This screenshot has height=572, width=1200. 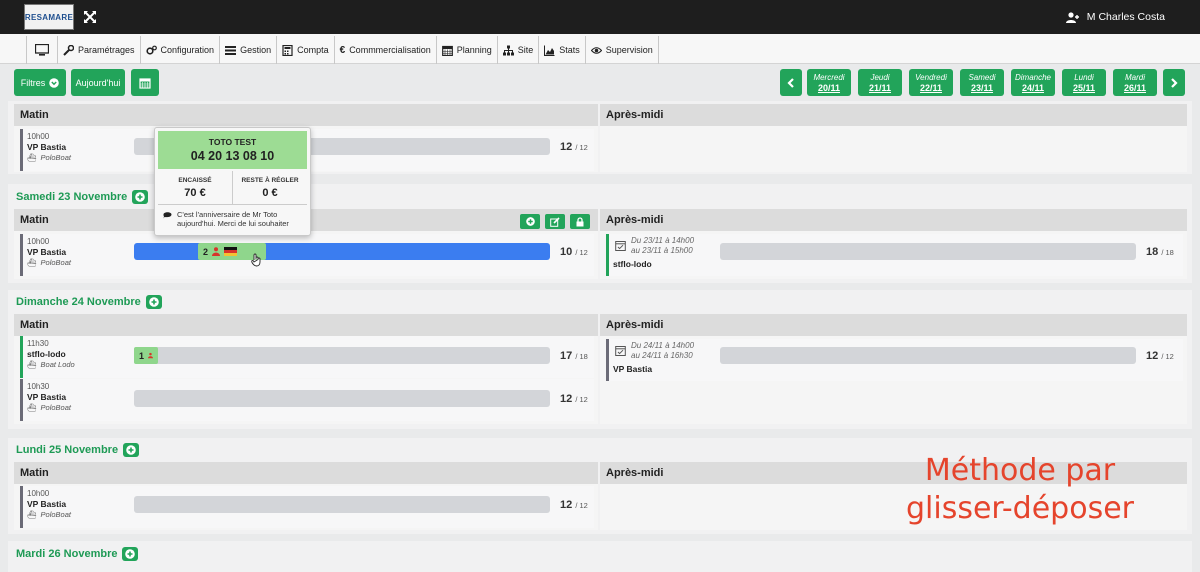 I want to click on day-name: Mardi, so click(x=1134, y=77).